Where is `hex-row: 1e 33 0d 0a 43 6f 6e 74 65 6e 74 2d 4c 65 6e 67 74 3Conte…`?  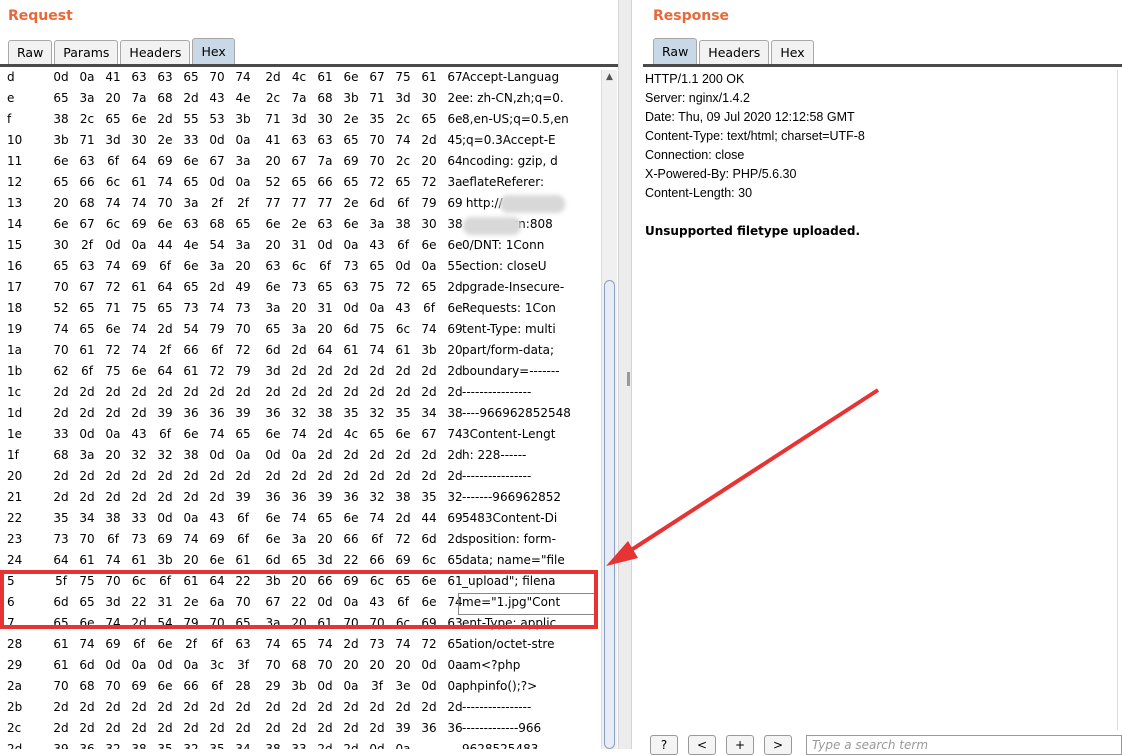 hex-row: 1e 33 0d 0a 43 6f 6e 74 65 6e 74 2d 4c 65 6e 67 74 3Conte… is located at coordinates (300, 434).